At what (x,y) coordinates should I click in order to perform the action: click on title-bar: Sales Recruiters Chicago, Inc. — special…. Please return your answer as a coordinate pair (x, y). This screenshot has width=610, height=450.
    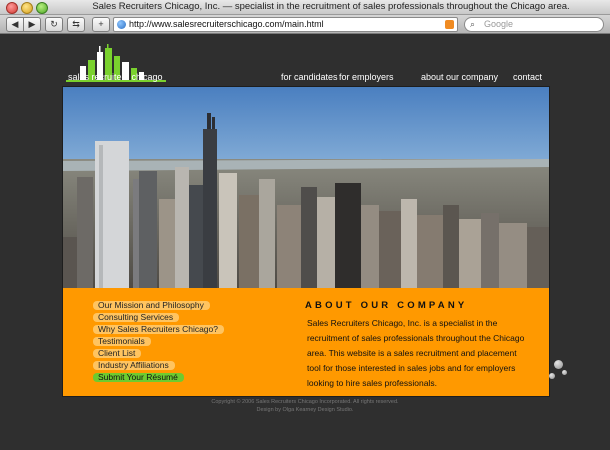
    Looking at the image, I should click on (305, 7).